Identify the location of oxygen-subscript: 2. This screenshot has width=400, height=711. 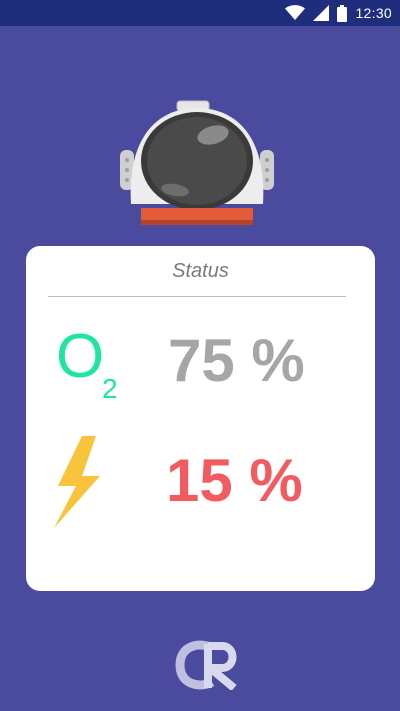
(110, 388).